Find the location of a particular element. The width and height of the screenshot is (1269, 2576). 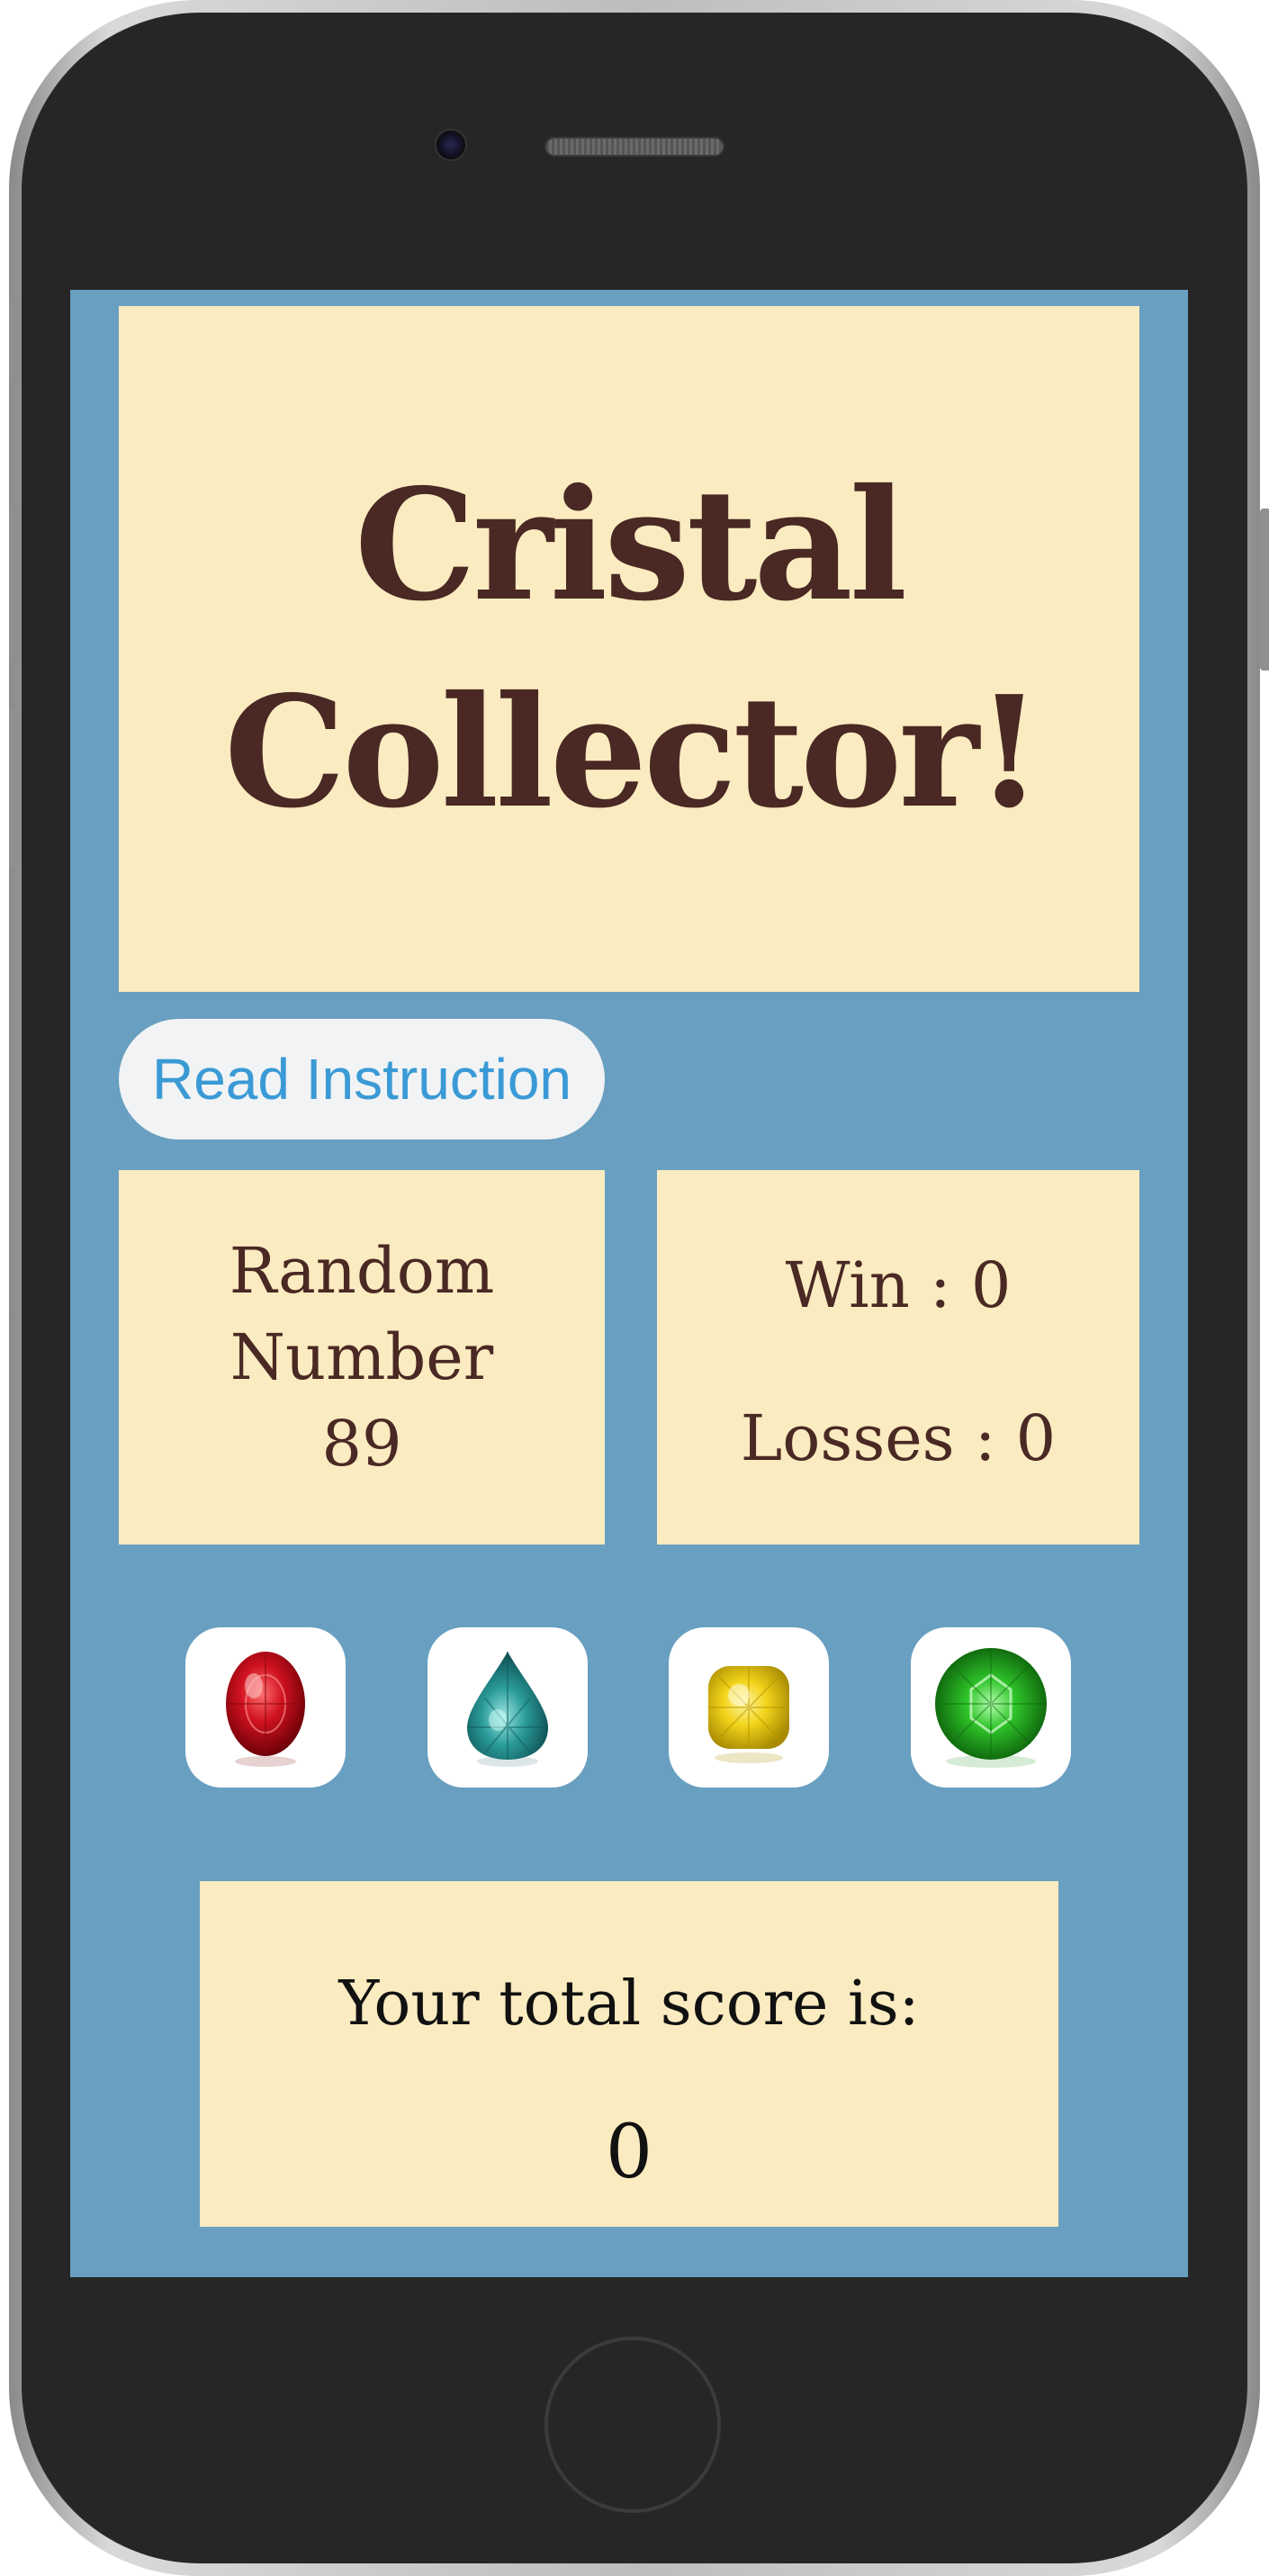

volume-down-button is located at coordinates (14, 788).